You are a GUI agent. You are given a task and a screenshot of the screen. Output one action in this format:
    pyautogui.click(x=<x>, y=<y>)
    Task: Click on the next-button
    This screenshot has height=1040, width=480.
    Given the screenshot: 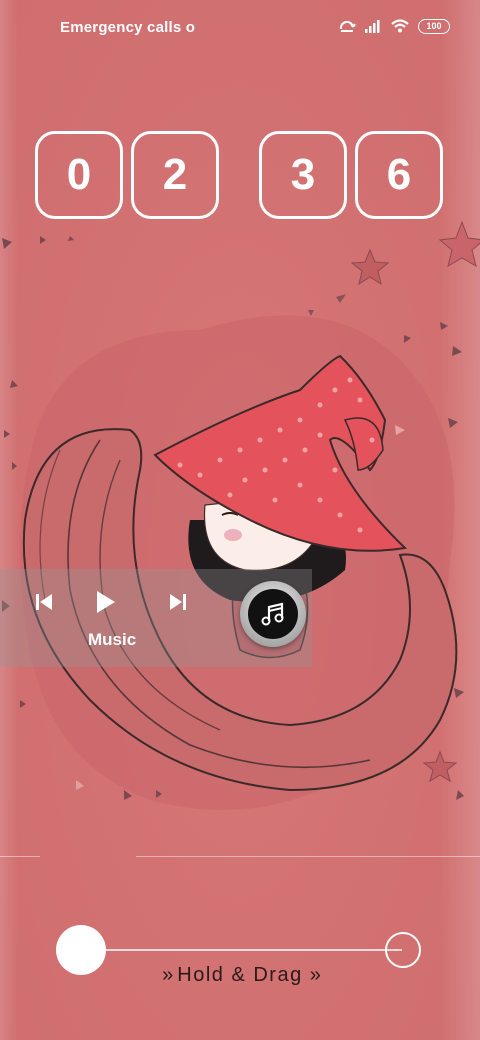 What is the action you would take?
    pyautogui.click(x=178, y=602)
    